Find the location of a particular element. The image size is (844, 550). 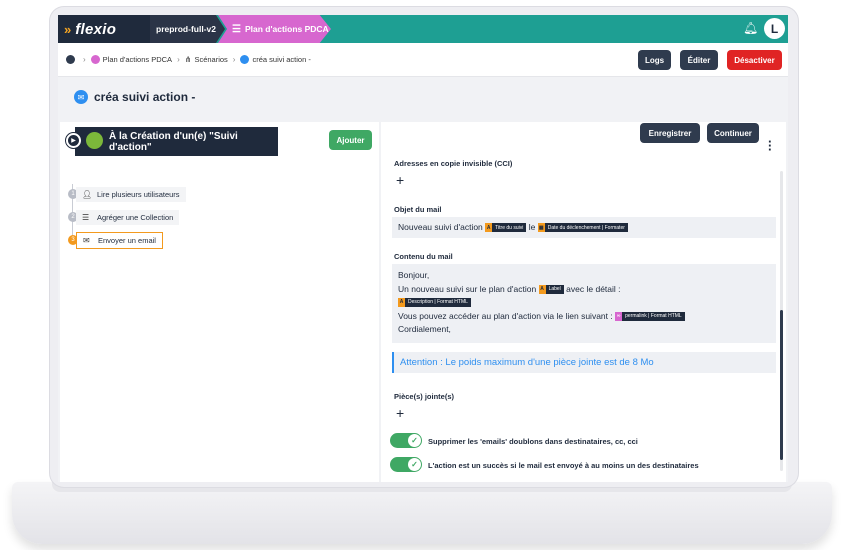

chip-label: Date du déclenchement | Formater is located at coordinates (586, 227).